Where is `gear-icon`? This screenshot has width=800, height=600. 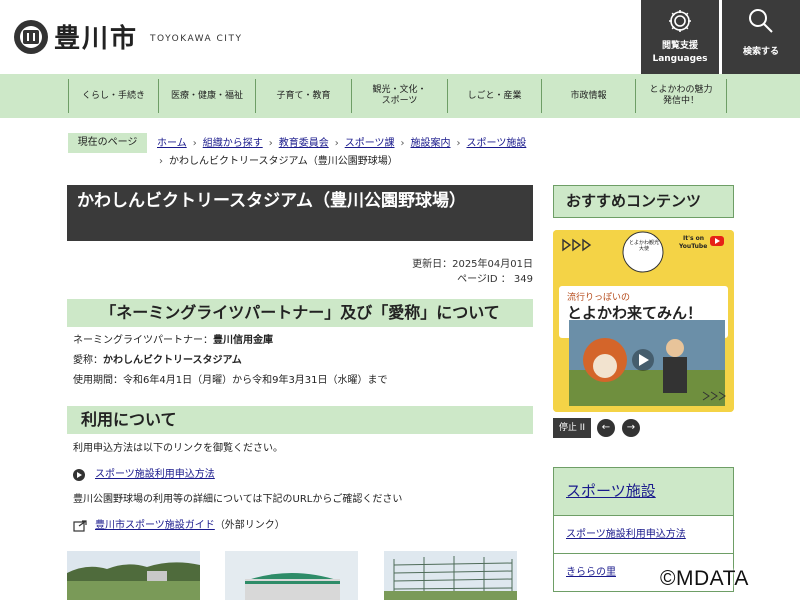 gear-icon is located at coordinates (680, 21).